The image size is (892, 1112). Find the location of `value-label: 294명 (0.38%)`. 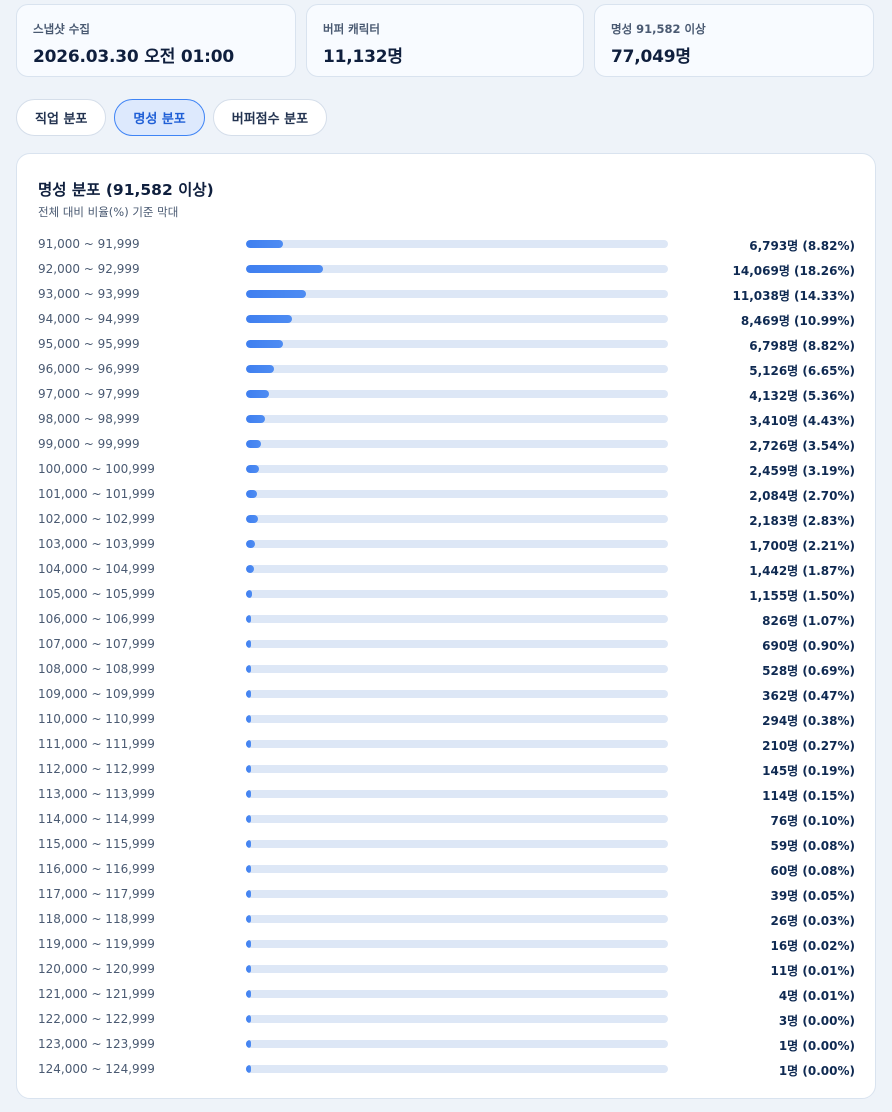

value-label: 294명 (0.38%) is located at coordinates (808, 721).